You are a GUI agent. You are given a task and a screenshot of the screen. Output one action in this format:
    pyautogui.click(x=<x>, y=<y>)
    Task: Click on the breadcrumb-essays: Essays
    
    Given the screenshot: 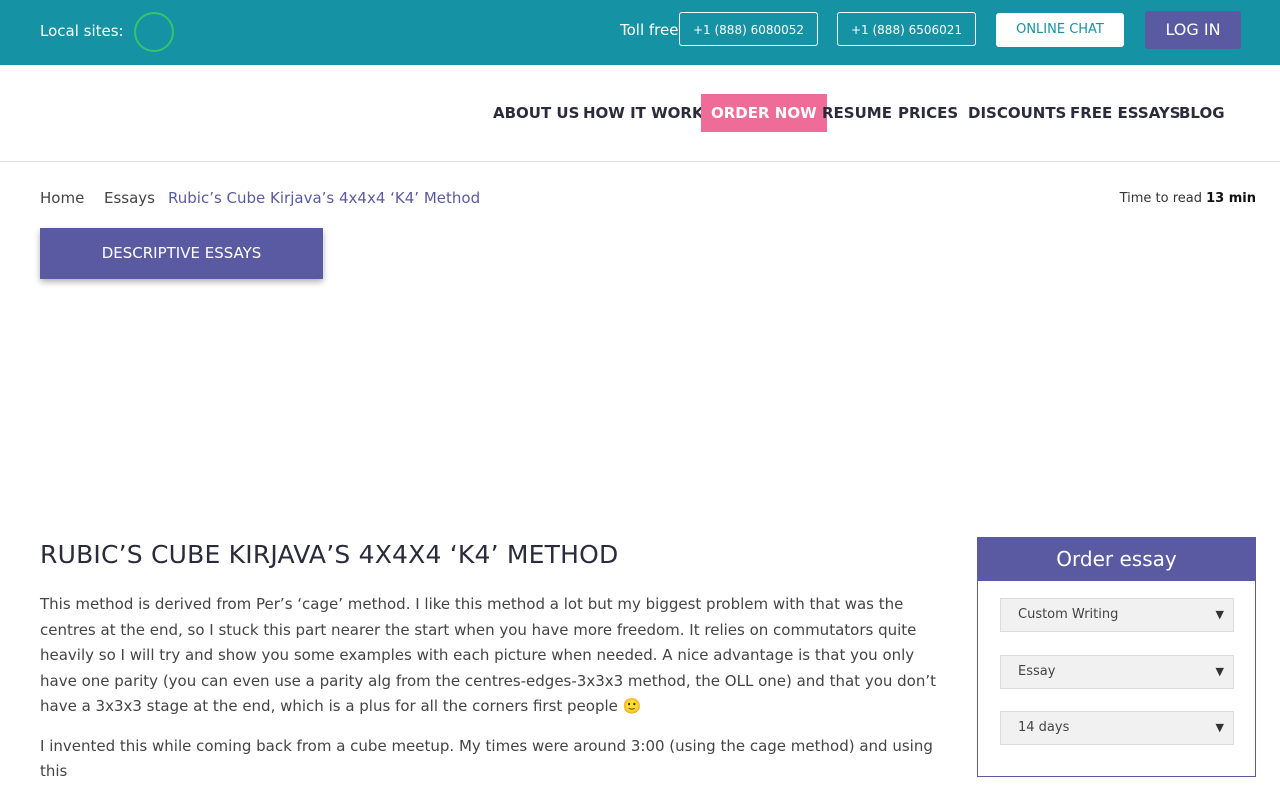 What is the action you would take?
    pyautogui.click(x=129, y=198)
    